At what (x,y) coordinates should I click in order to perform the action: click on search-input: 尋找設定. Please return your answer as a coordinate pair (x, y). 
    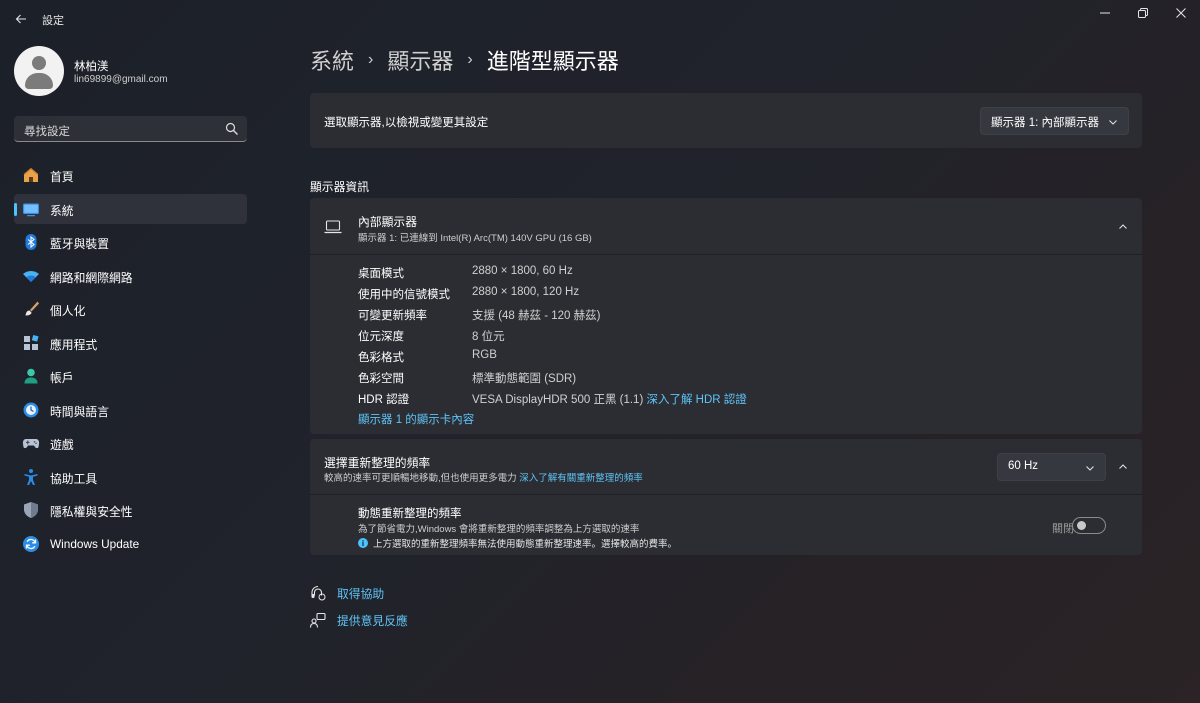
    Looking at the image, I should click on (130, 129).